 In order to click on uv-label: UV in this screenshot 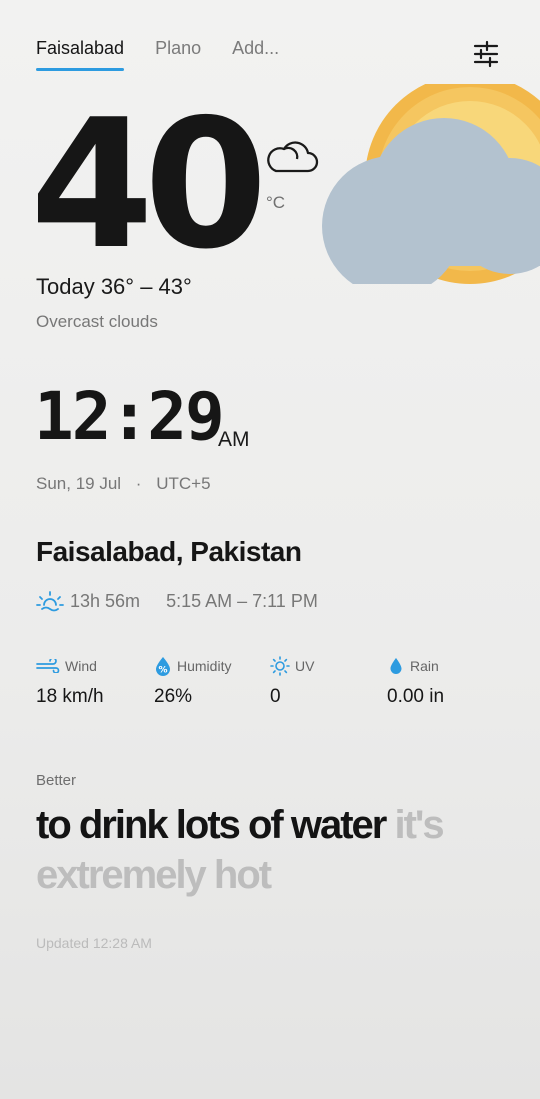, I will do `click(305, 666)`.